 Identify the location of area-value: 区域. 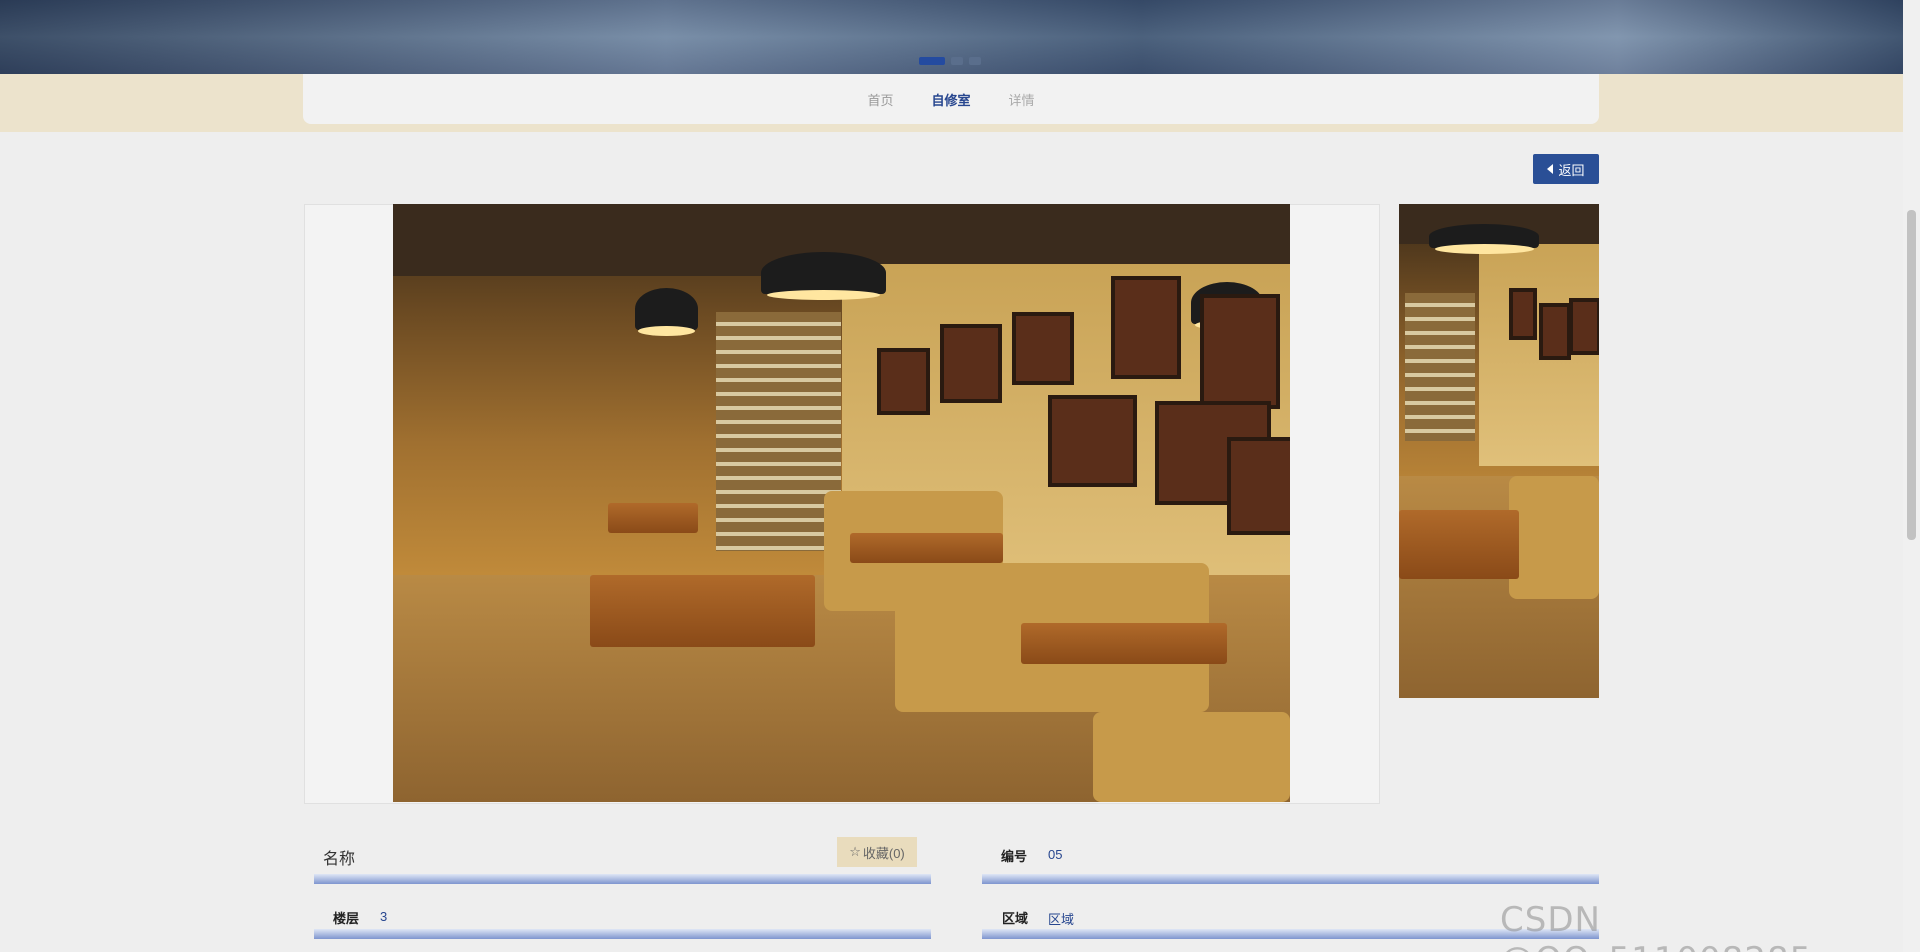
(1061, 919).